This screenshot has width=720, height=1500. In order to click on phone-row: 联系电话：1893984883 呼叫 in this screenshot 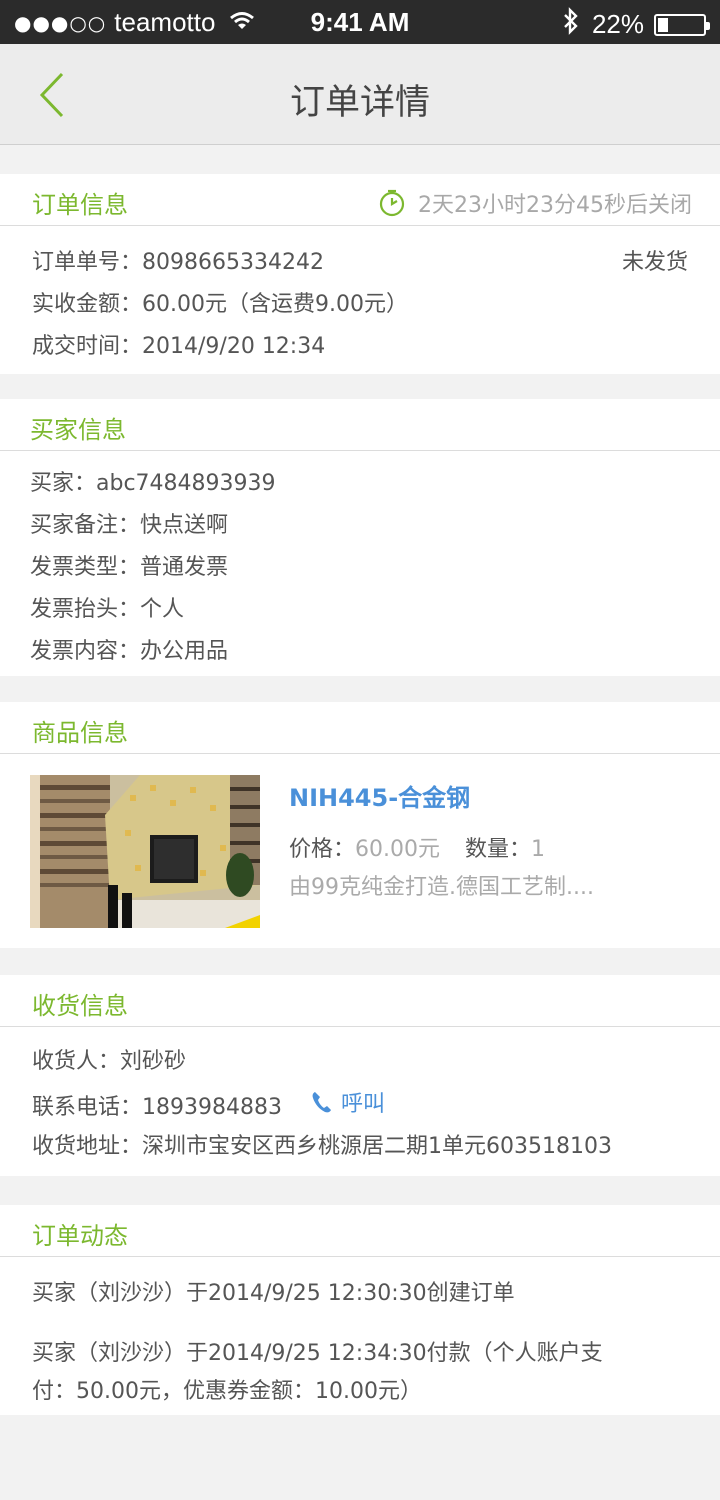, I will do `click(208, 1103)`.